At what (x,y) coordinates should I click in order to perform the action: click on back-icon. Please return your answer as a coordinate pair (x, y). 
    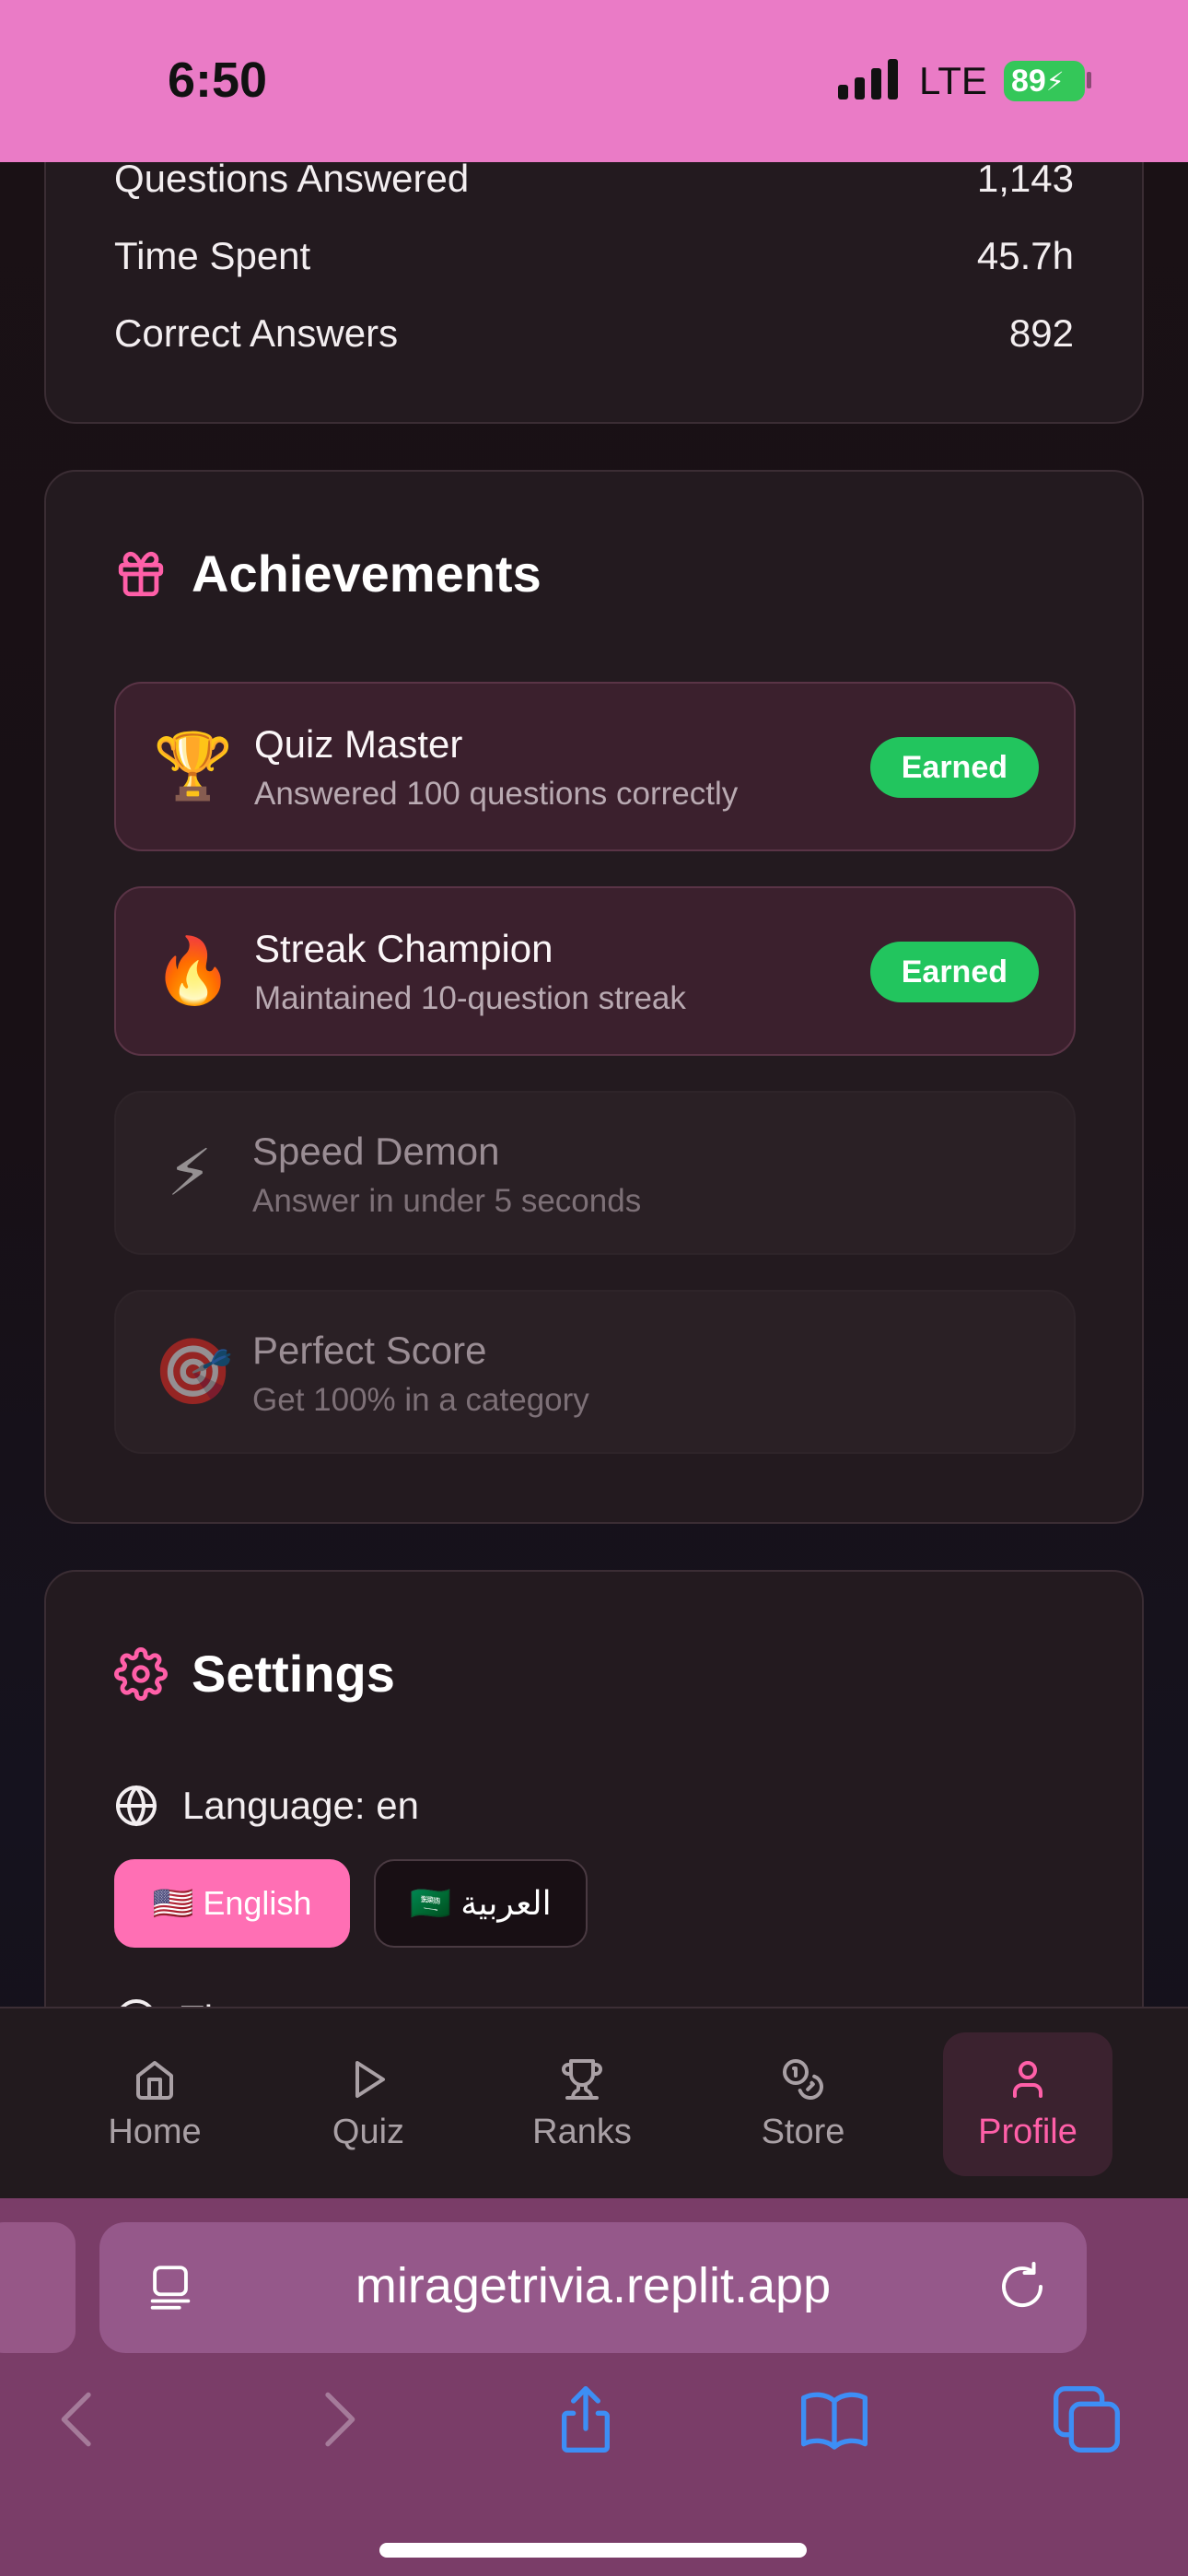
    Looking at the image, I should click on (79, 2419).